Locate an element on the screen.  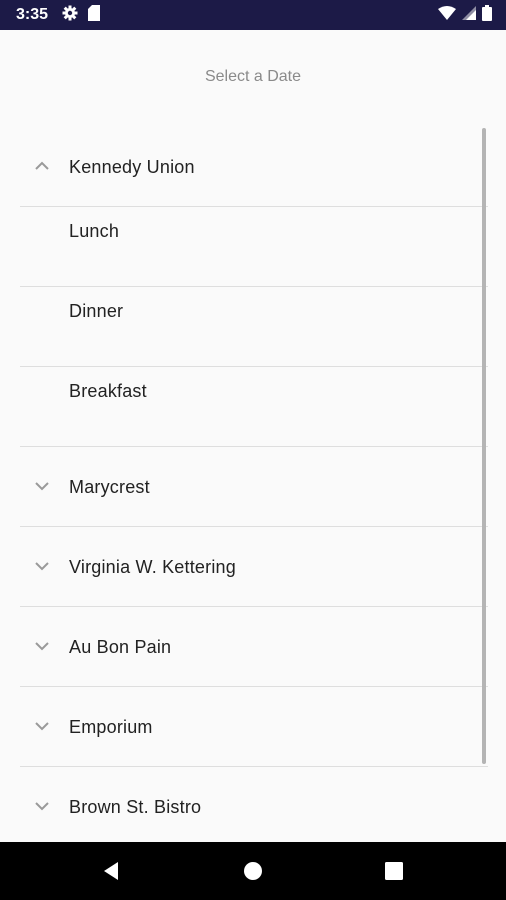
status-time: 3:35 is located at coordinates (32, 14).